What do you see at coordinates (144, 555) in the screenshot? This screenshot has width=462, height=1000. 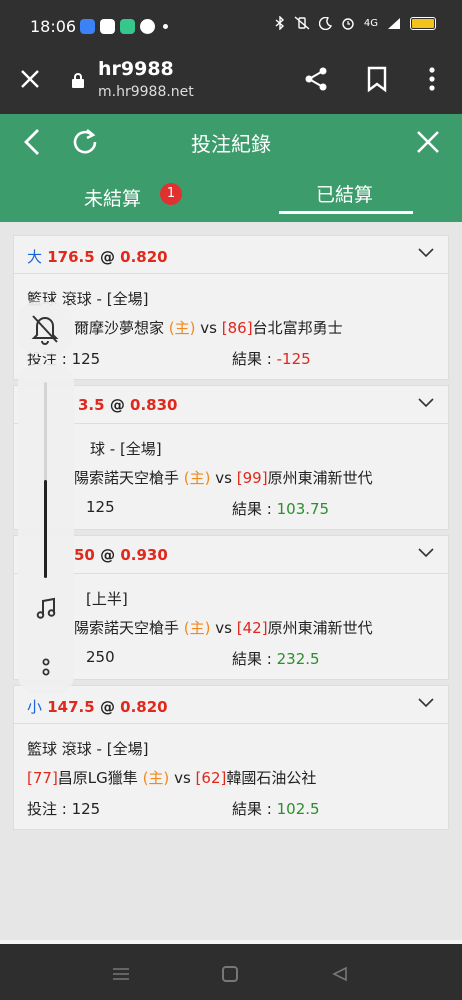 I see `bet-odds: 0.930` at bounding box center [144, 555].